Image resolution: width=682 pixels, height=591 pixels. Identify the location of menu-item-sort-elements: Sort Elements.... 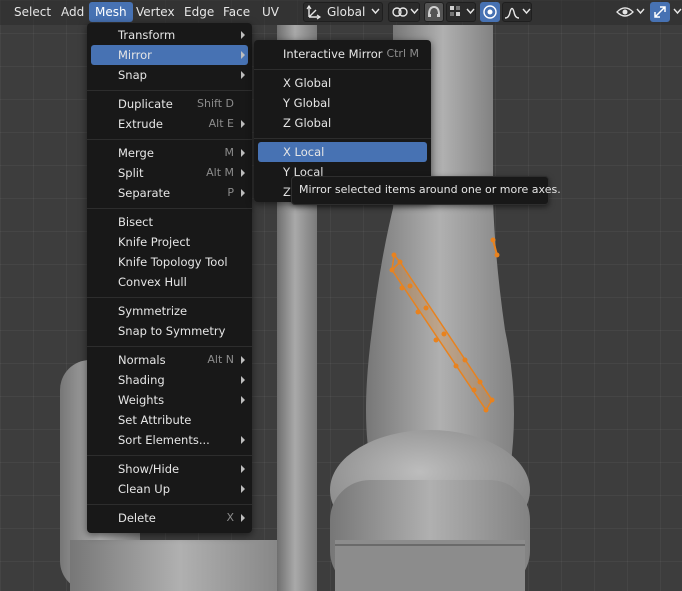
(169, 440).